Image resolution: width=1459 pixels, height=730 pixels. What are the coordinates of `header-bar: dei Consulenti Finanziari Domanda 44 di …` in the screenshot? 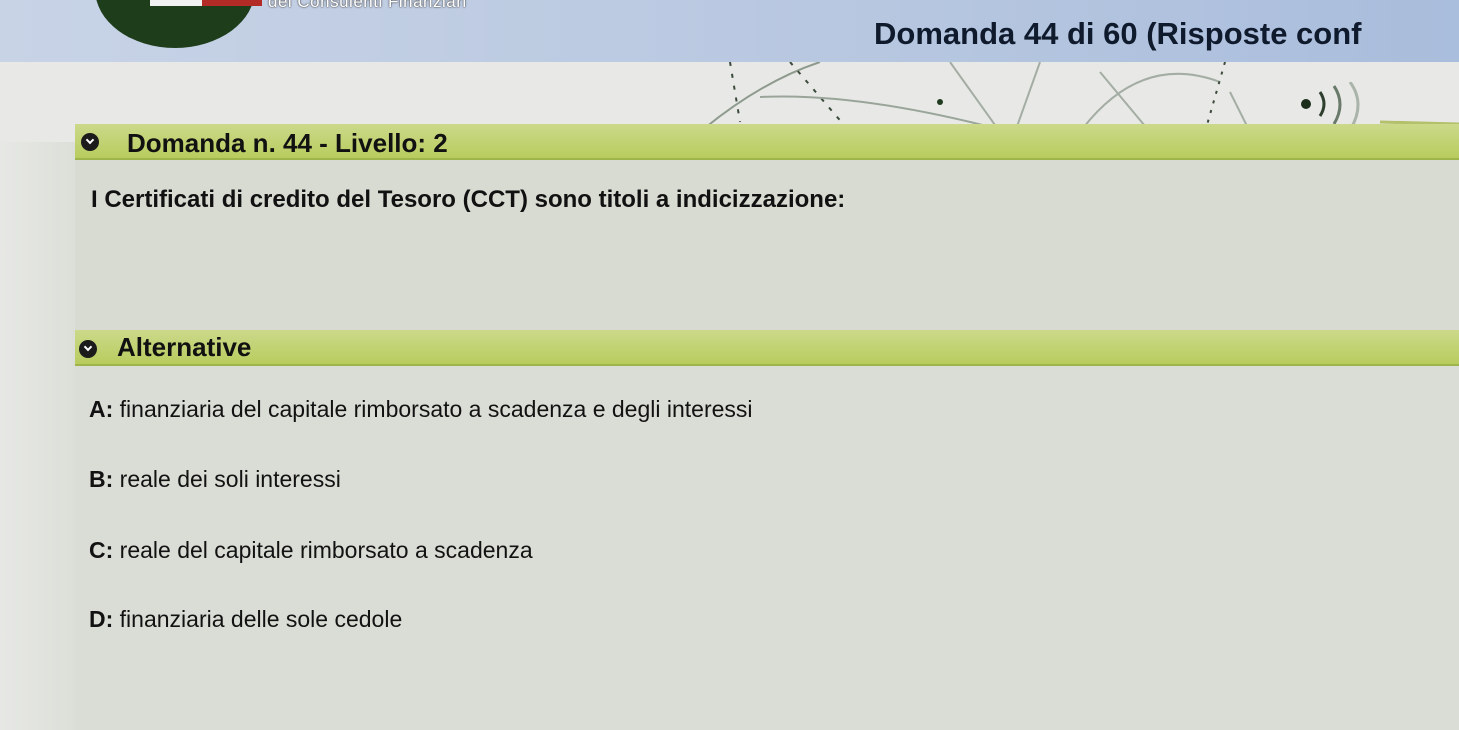 It's located at (729, 31).